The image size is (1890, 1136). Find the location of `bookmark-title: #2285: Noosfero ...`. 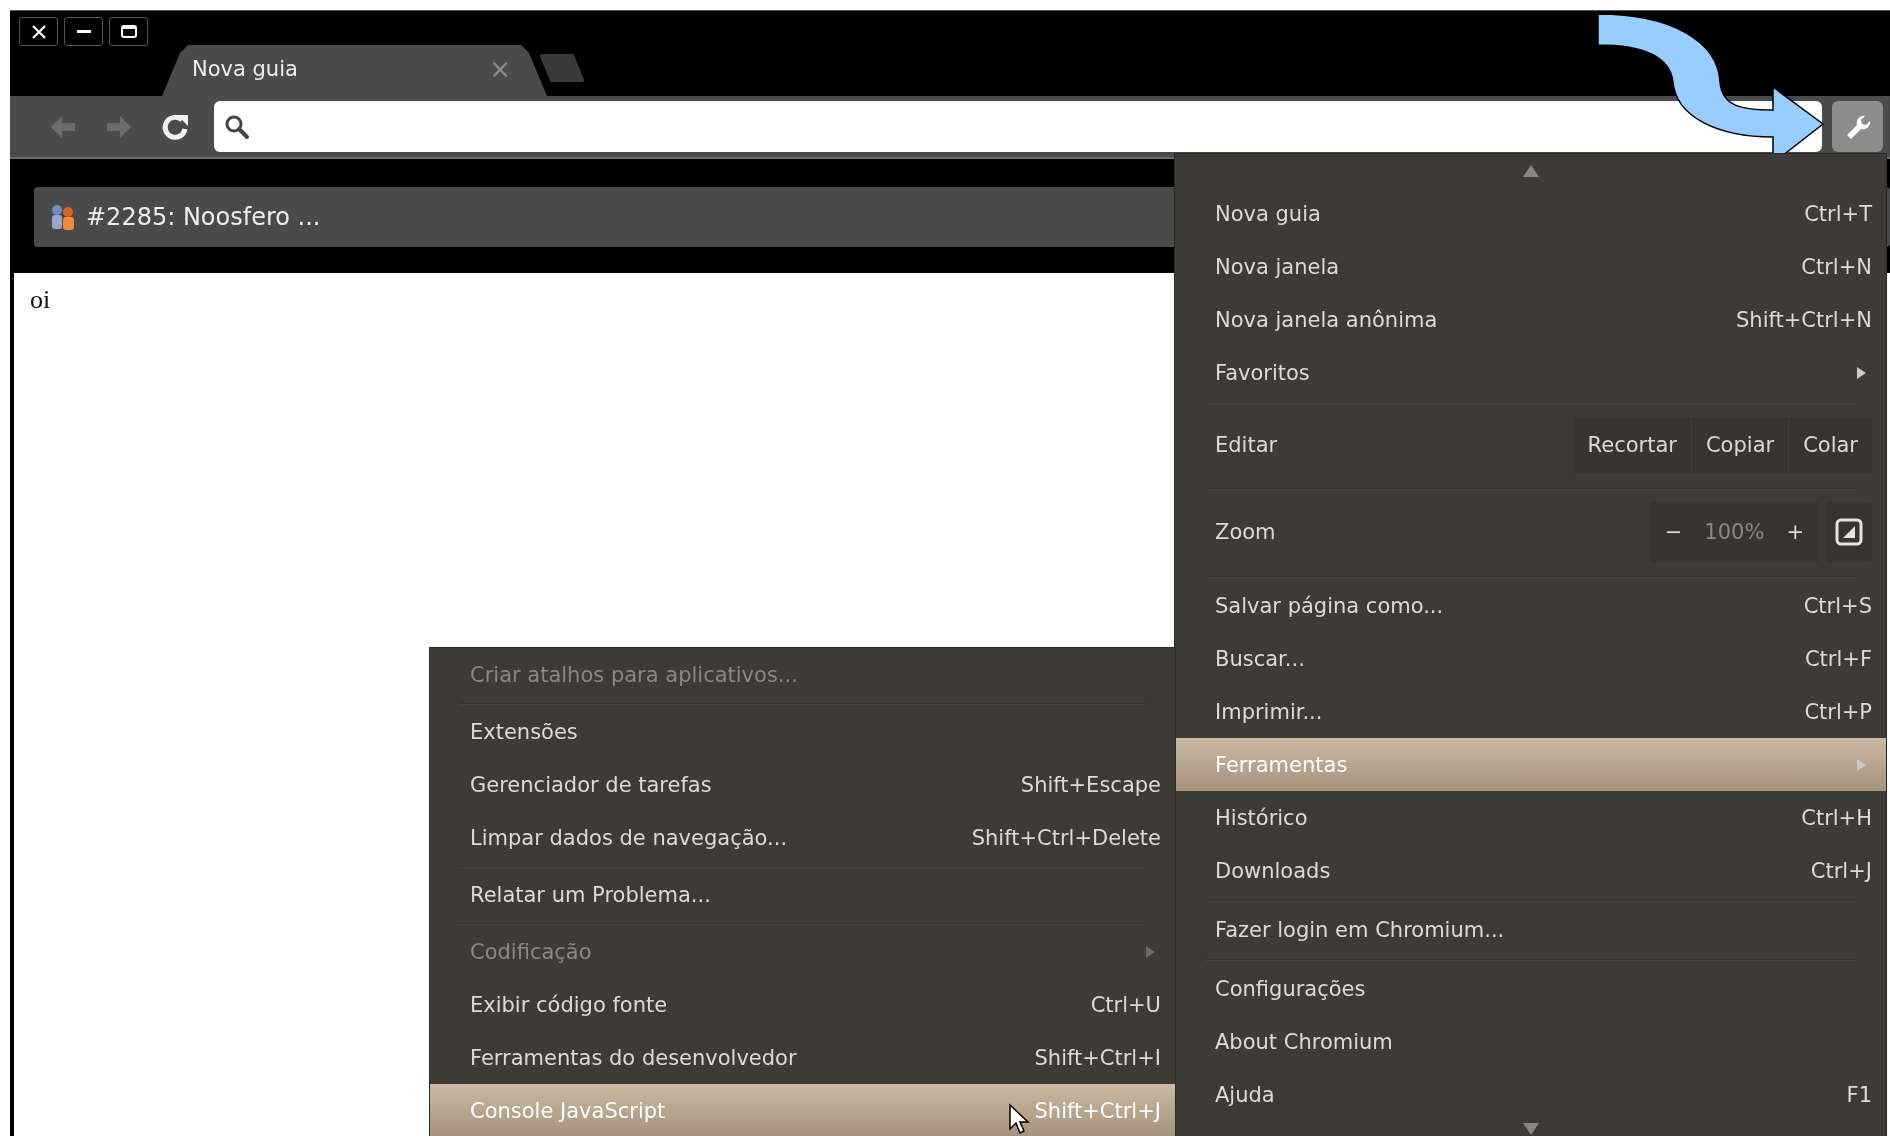

bookmark-title: #2285: Noosfero ... is located at coordinates (203, 217).